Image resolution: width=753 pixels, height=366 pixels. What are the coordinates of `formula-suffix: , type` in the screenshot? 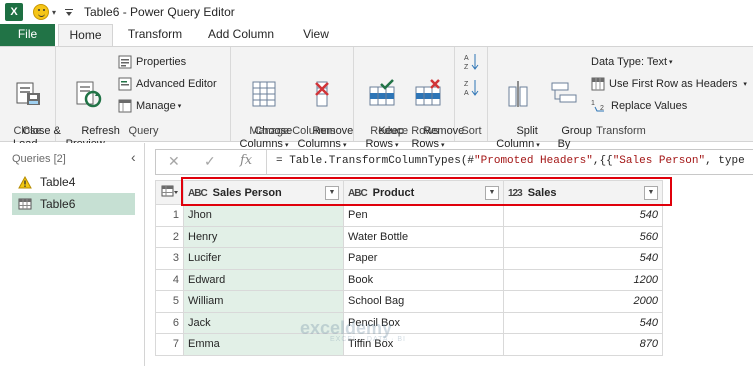 It's located at (725, 161).